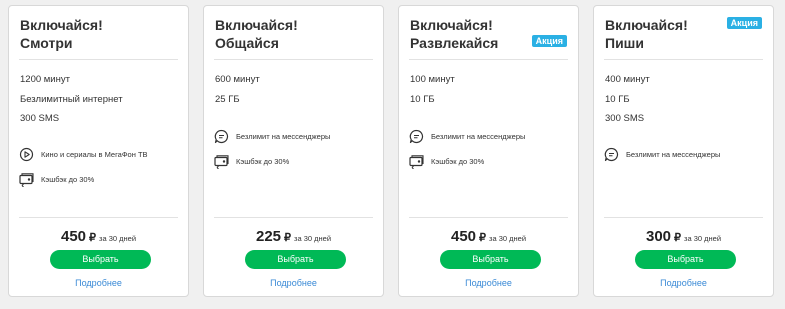  Describe the element at coordinates (46, 43) in the screenshot. I see `tariff-title-line2: Смотри` at that location.